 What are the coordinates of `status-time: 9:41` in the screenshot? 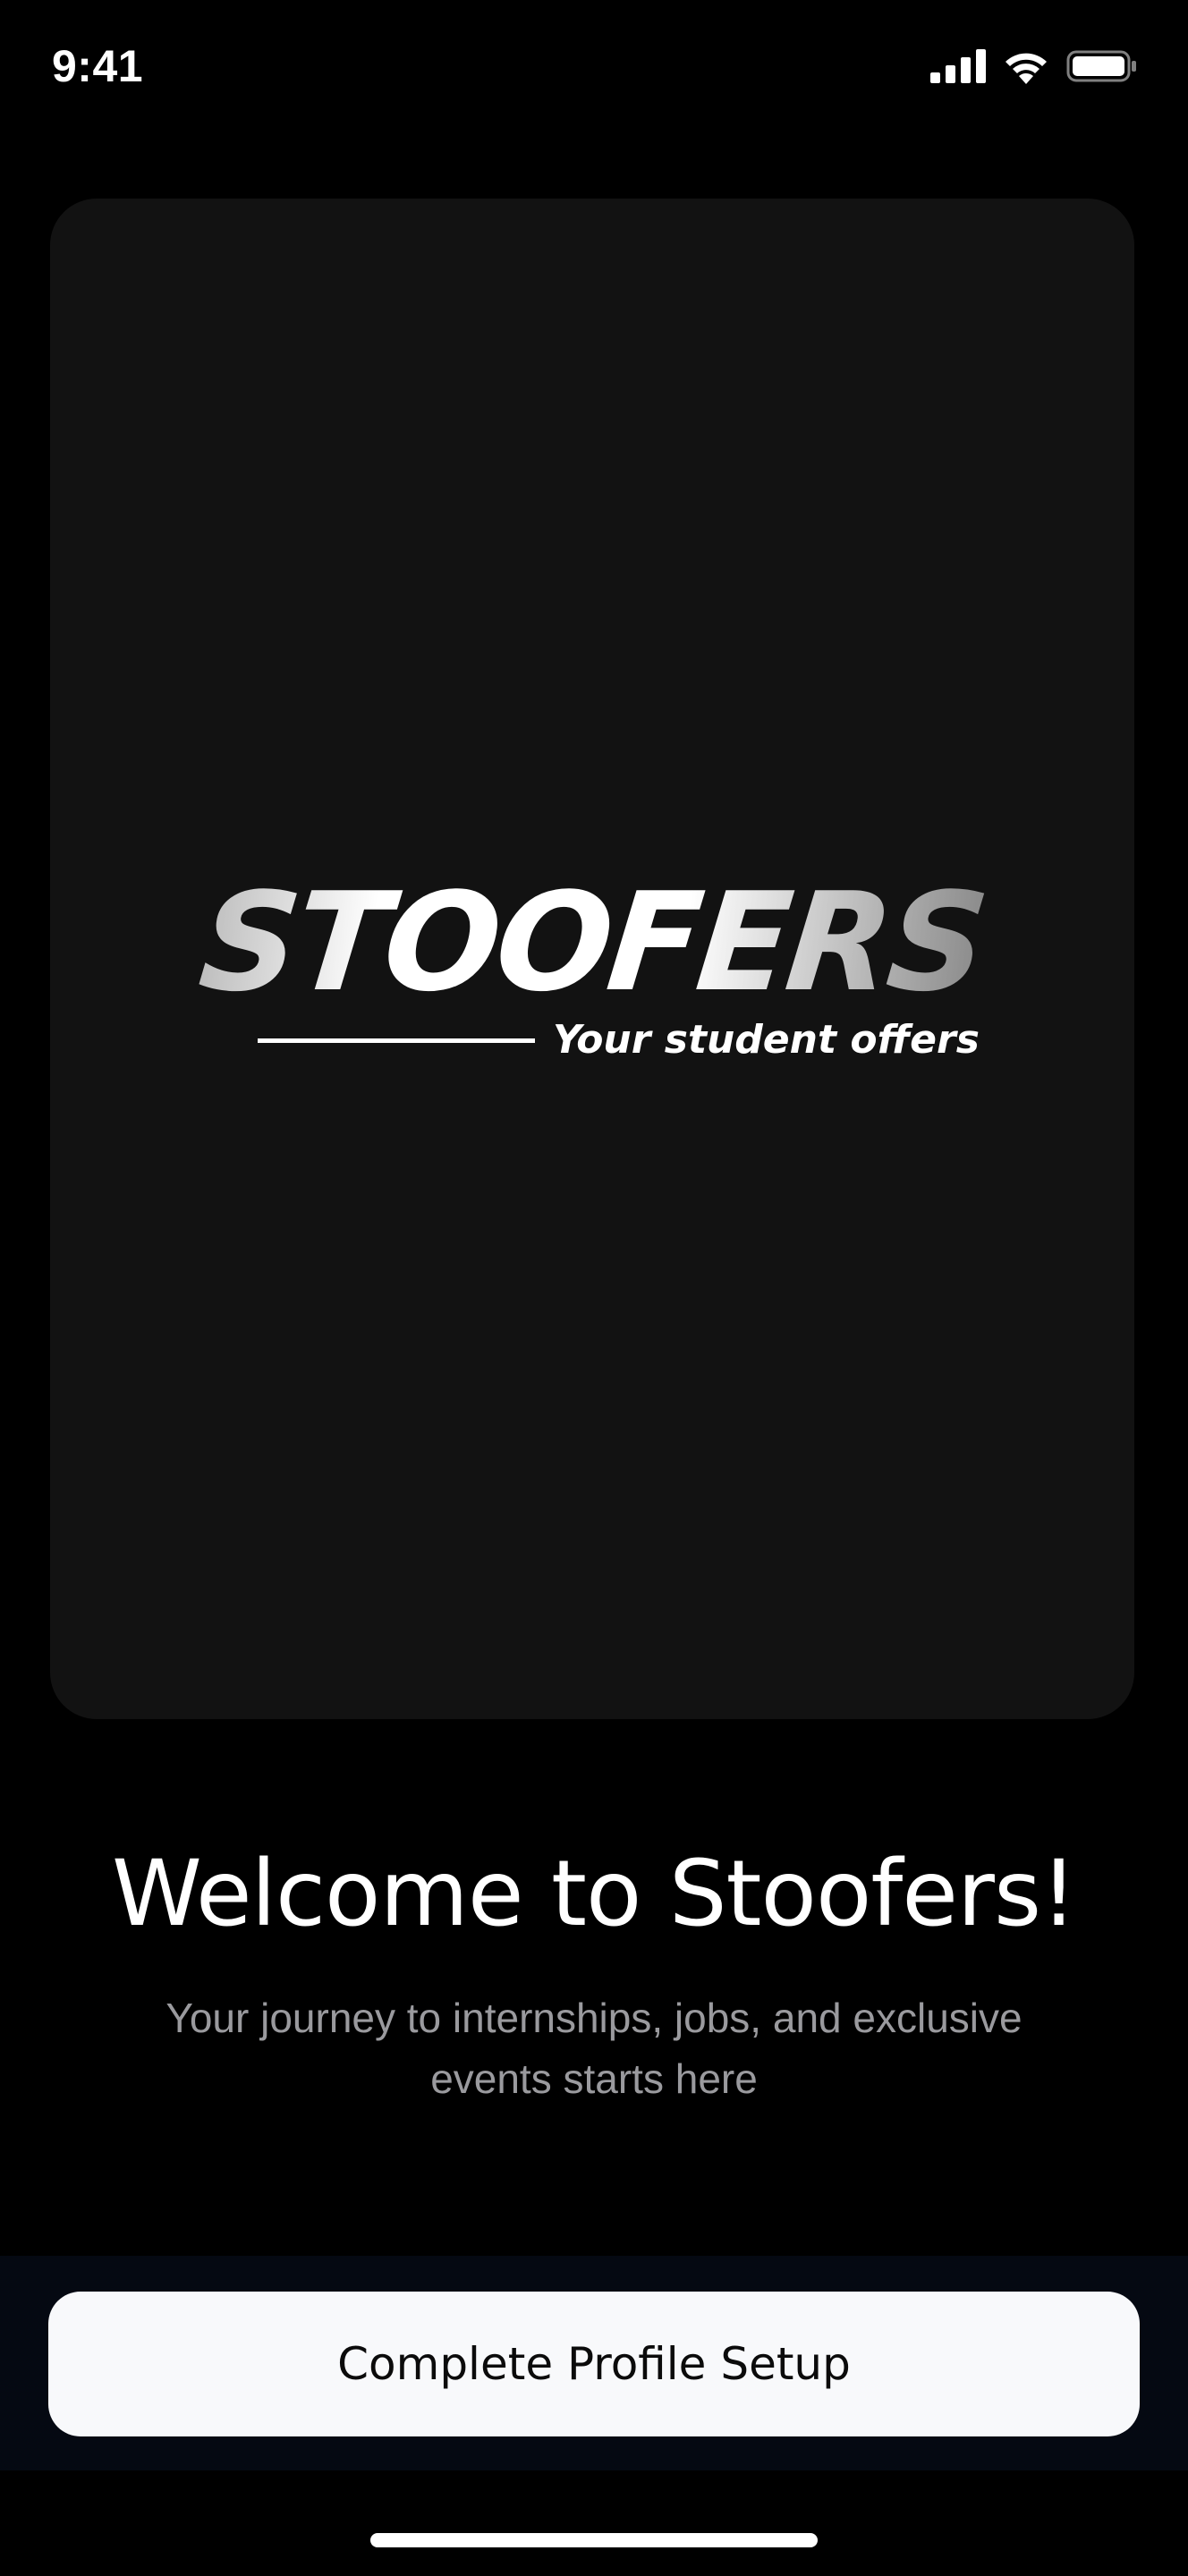 It's located at (98, 66).